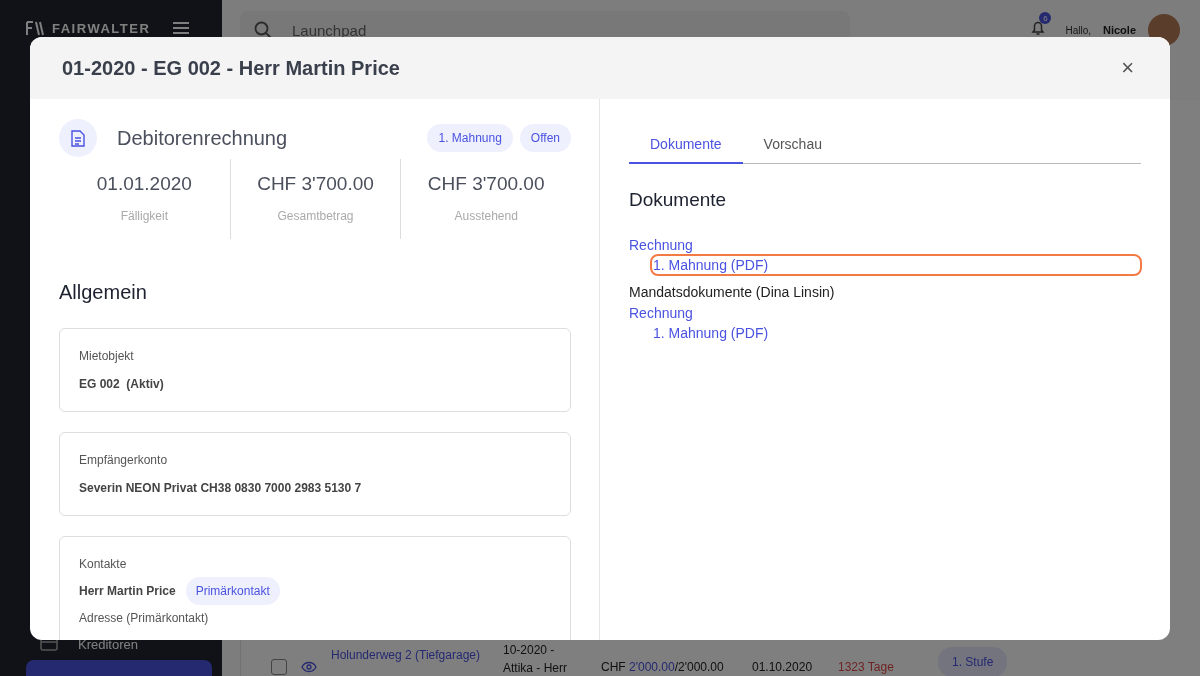 This screenshot has height=676, width=1200. Describe the element at coordinates (263, 30) in the screenshot. I see `search-icon` at that location.